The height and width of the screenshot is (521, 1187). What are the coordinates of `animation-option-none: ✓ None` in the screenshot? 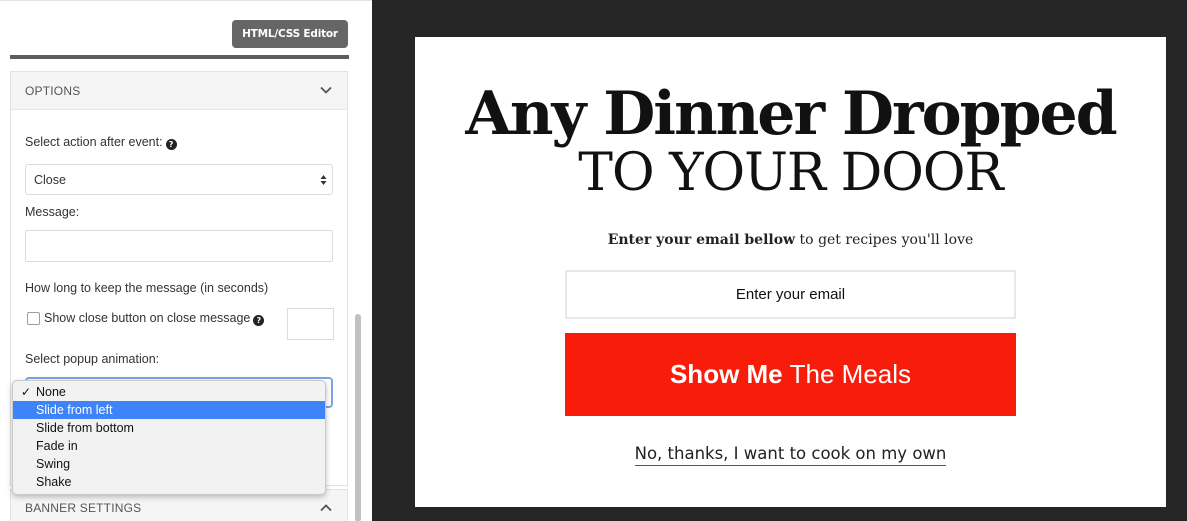 It's located at (169, 392).